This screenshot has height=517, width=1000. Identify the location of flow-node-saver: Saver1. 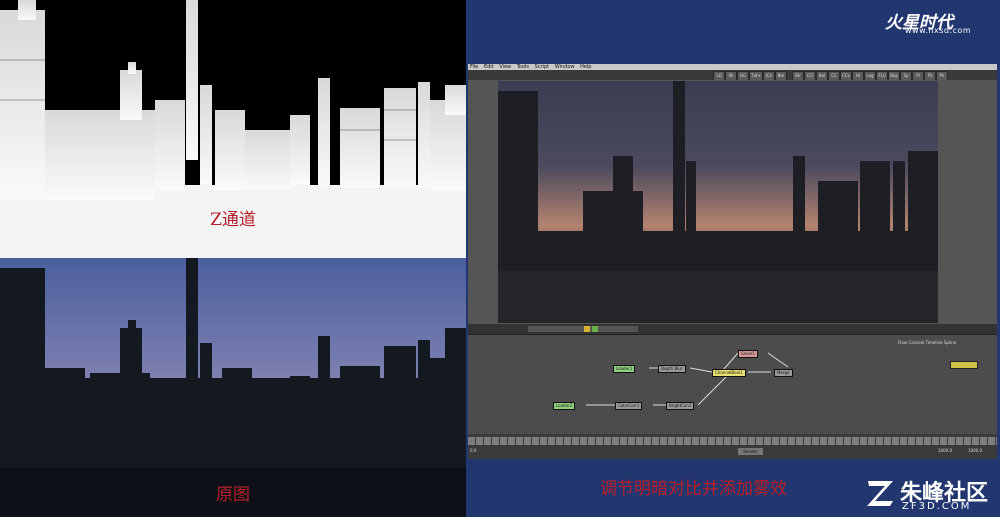
(748, 354).